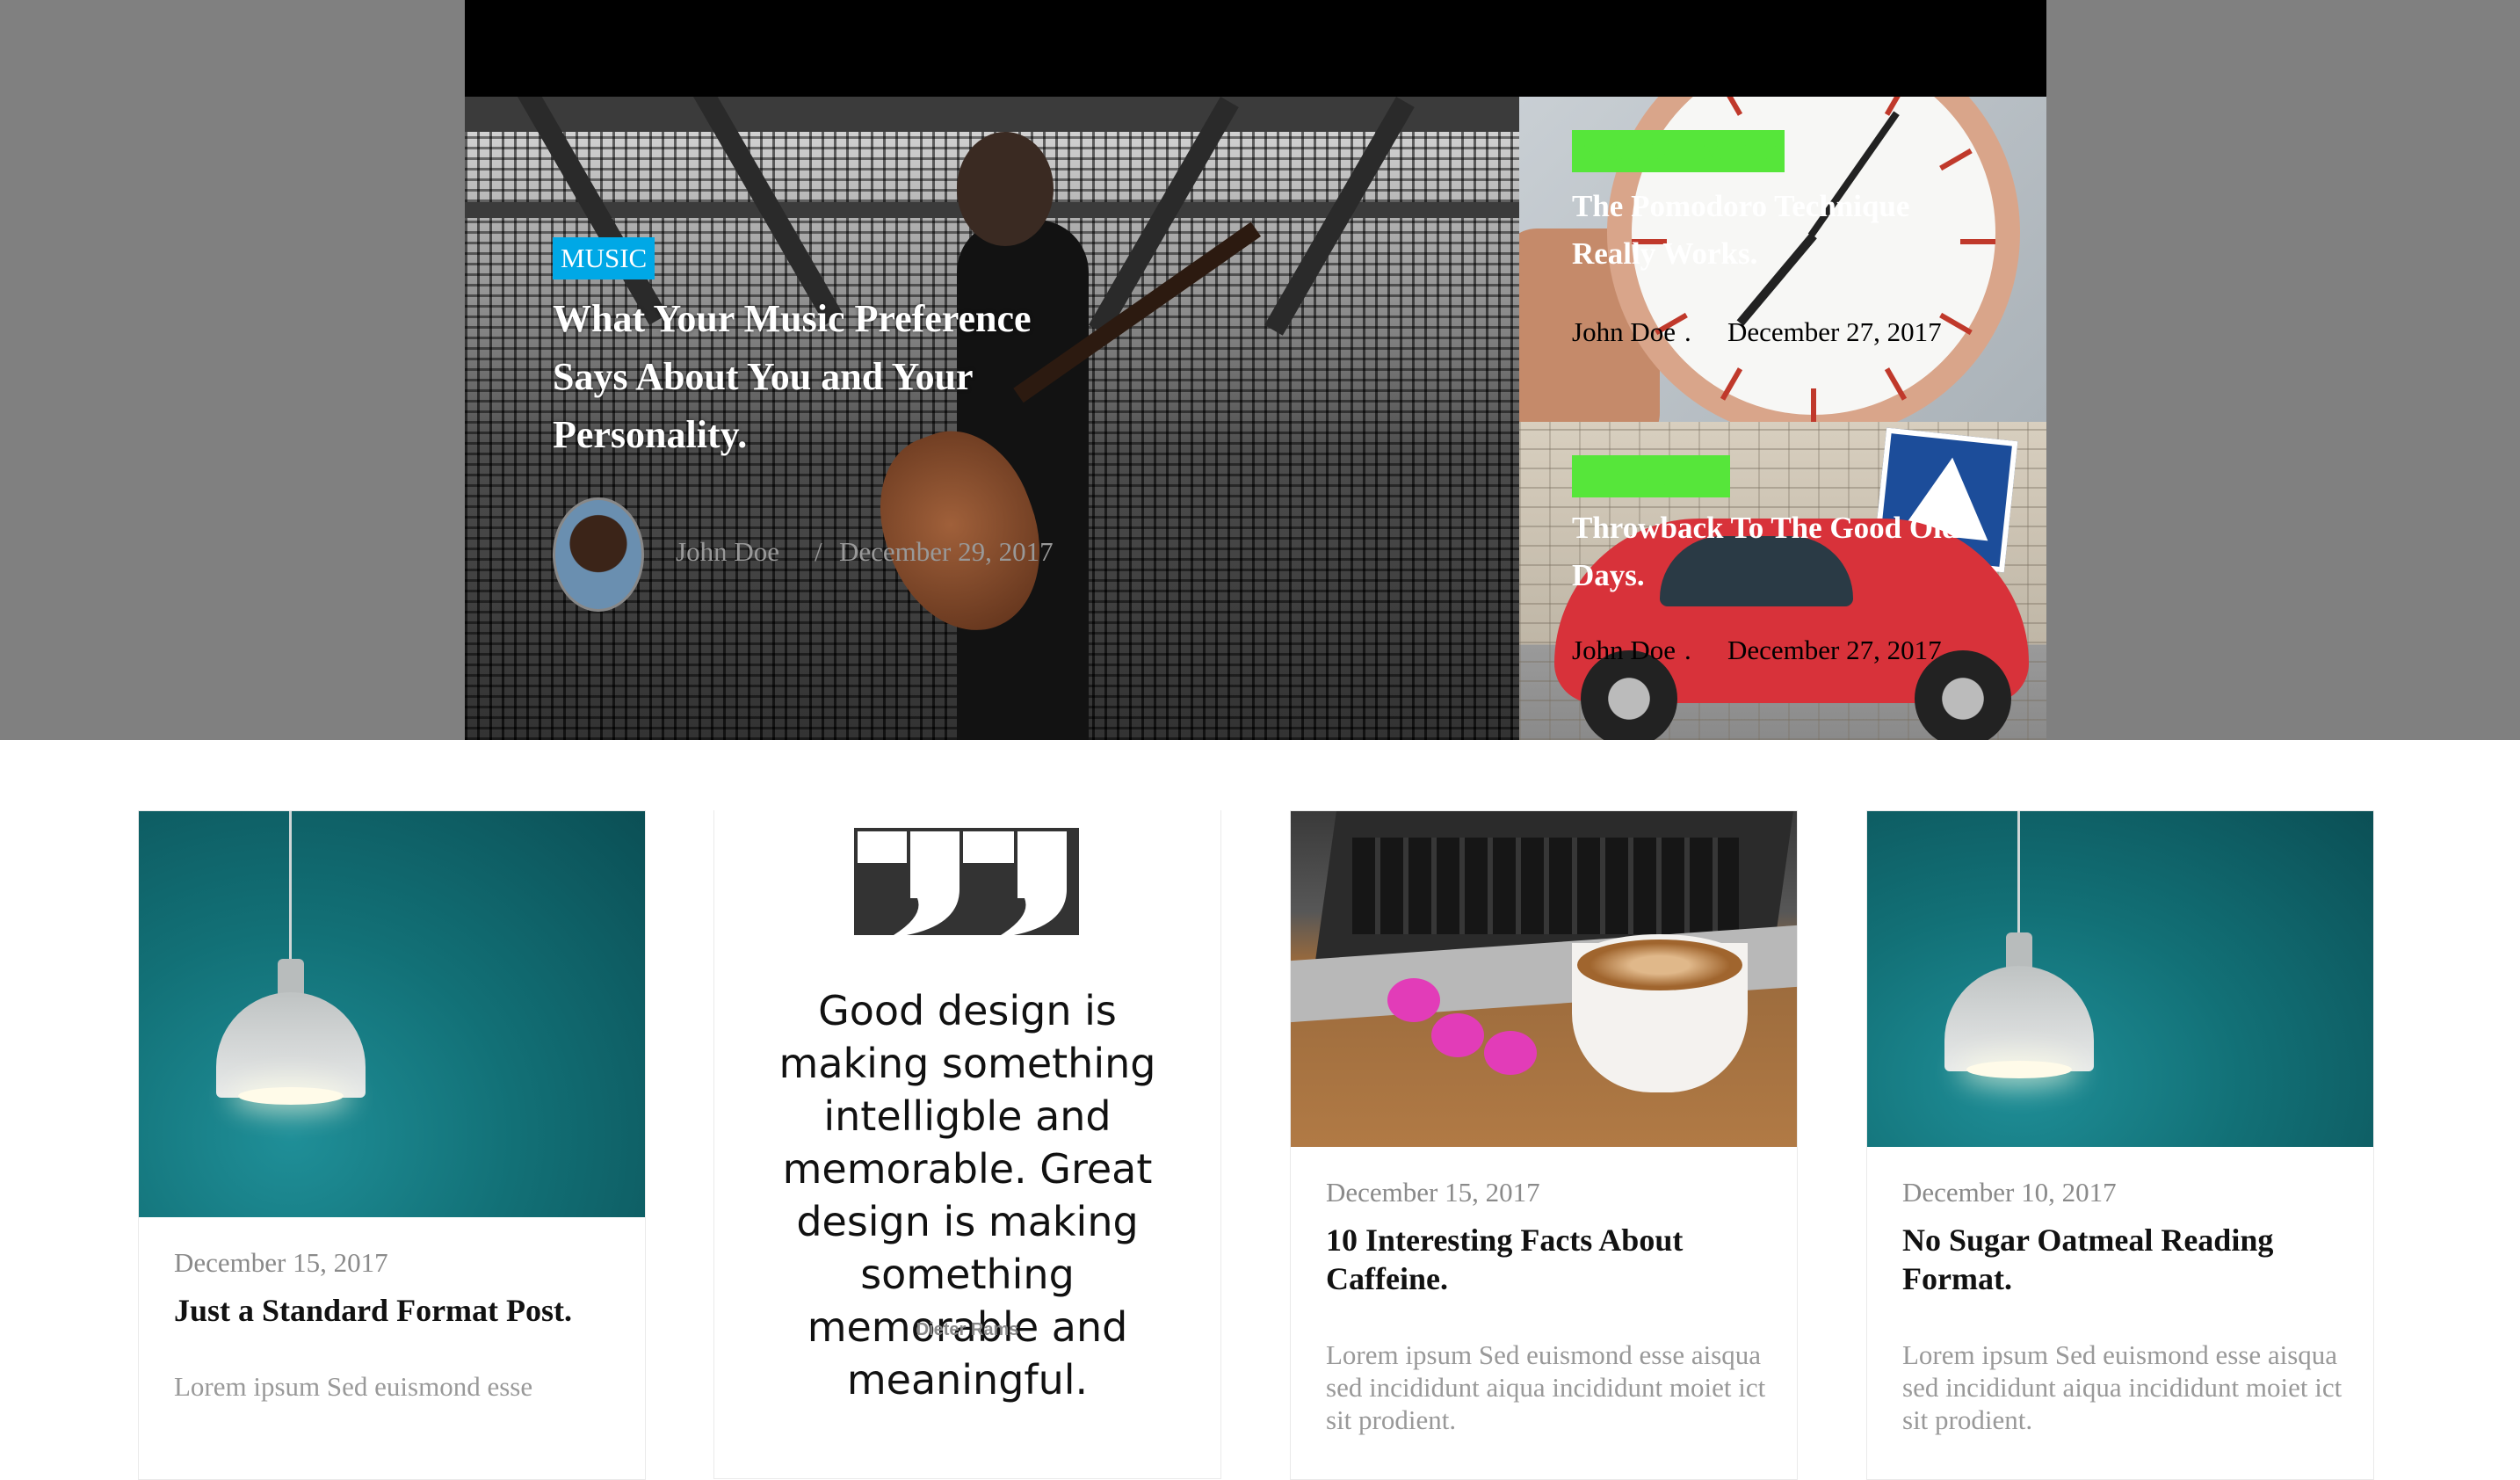 The image size is (2520, 1480). I want to click on featured-main-date: December 29, 2017, so click(946, 551).